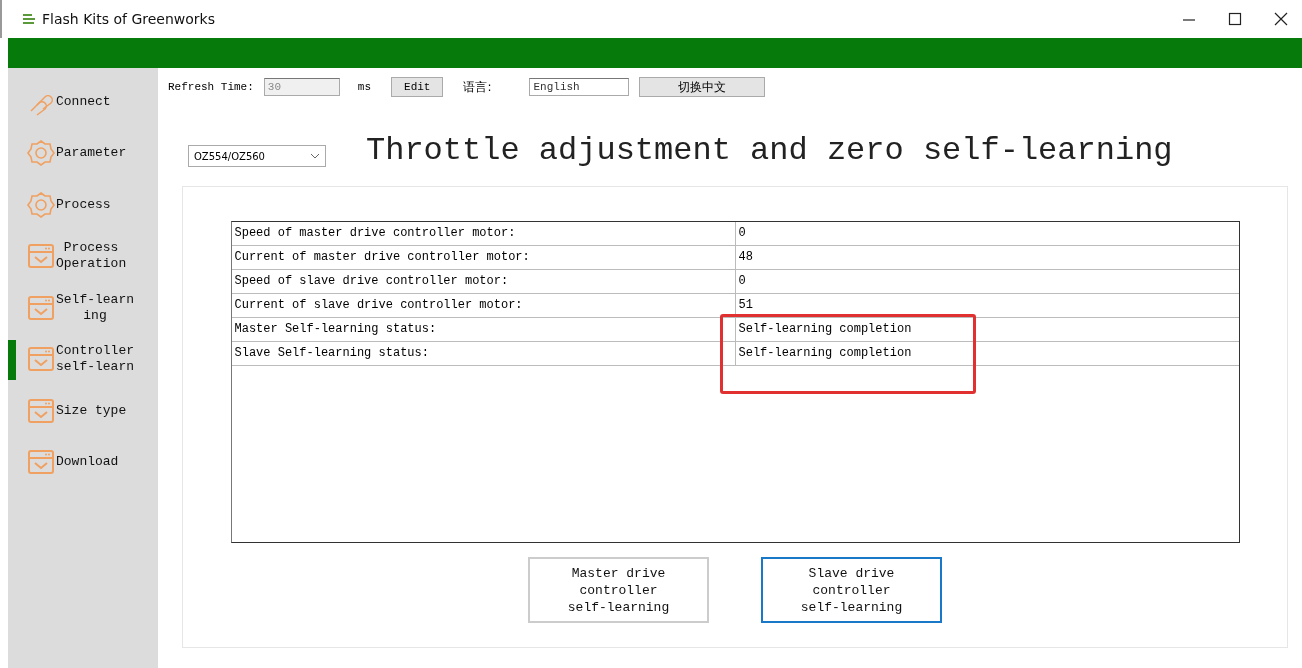 The width and height of the screenshot is (1302, 668). Describe the element at coordinates (618, 590) in the screenshot. I see `self-learning-button: Master drive controller self-learning` at that location.